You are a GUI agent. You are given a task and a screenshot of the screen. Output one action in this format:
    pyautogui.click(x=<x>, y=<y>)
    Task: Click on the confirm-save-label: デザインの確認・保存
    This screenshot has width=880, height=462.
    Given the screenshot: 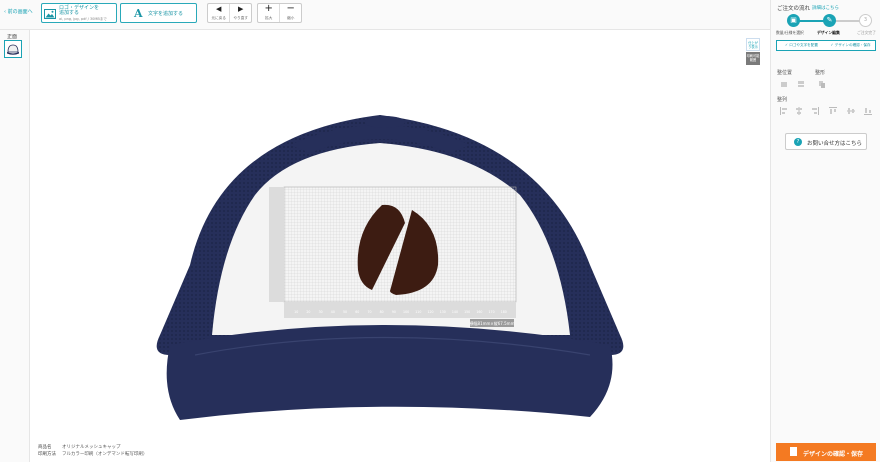 What is the action you would take?
    pyautogui.click(x=833, y=454)
    